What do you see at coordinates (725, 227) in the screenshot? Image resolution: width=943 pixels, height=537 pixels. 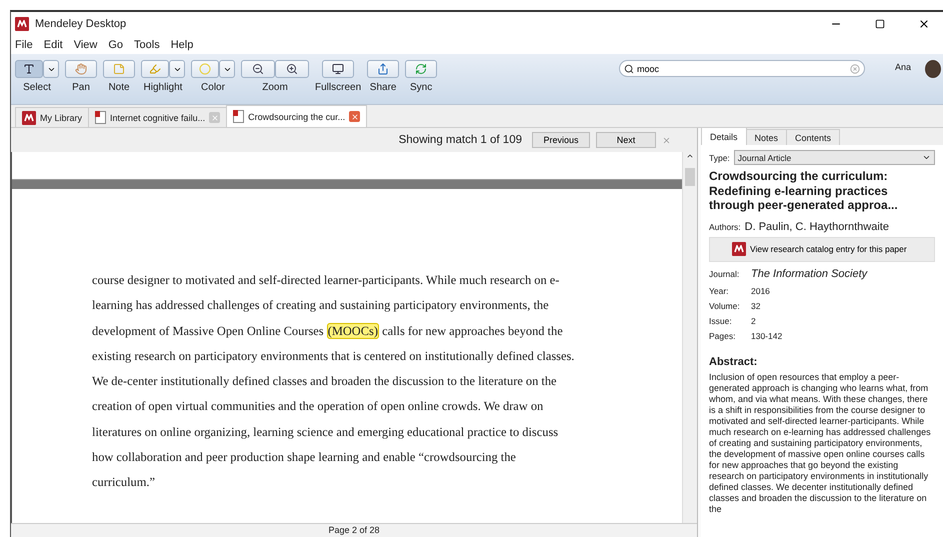 I see `field-label: Authors:` at bounding box center [725, 227].